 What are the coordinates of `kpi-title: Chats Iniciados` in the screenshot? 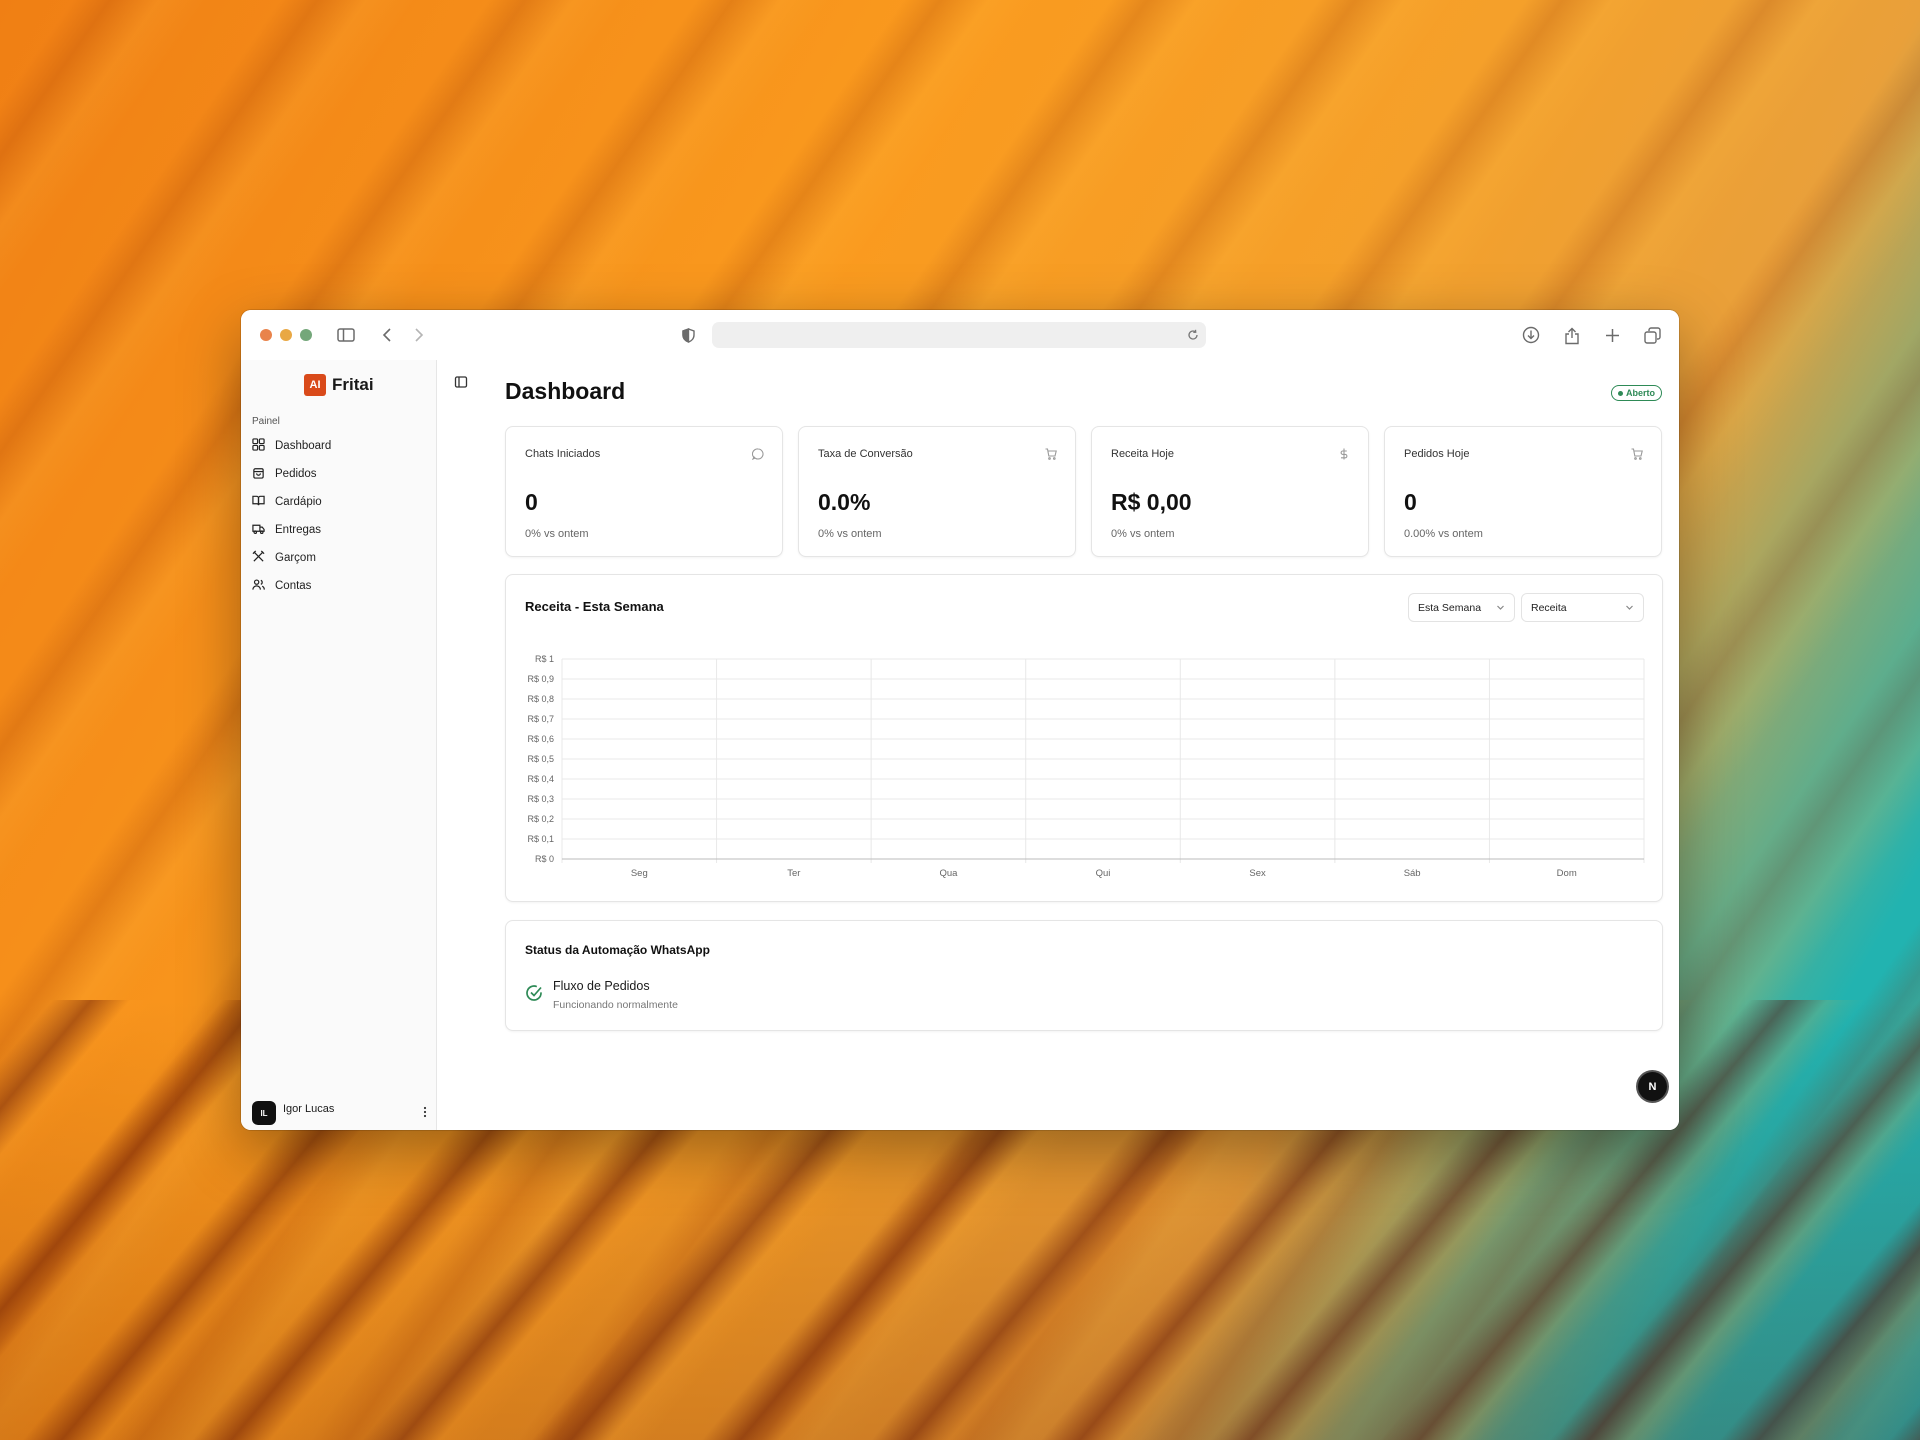 It's located at (563, 454).